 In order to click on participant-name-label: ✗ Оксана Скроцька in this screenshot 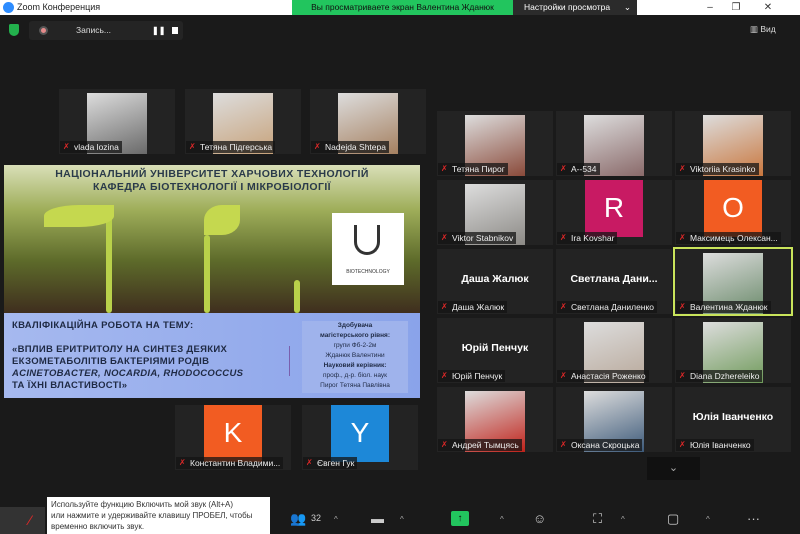, I will do `click(600, 445)`.